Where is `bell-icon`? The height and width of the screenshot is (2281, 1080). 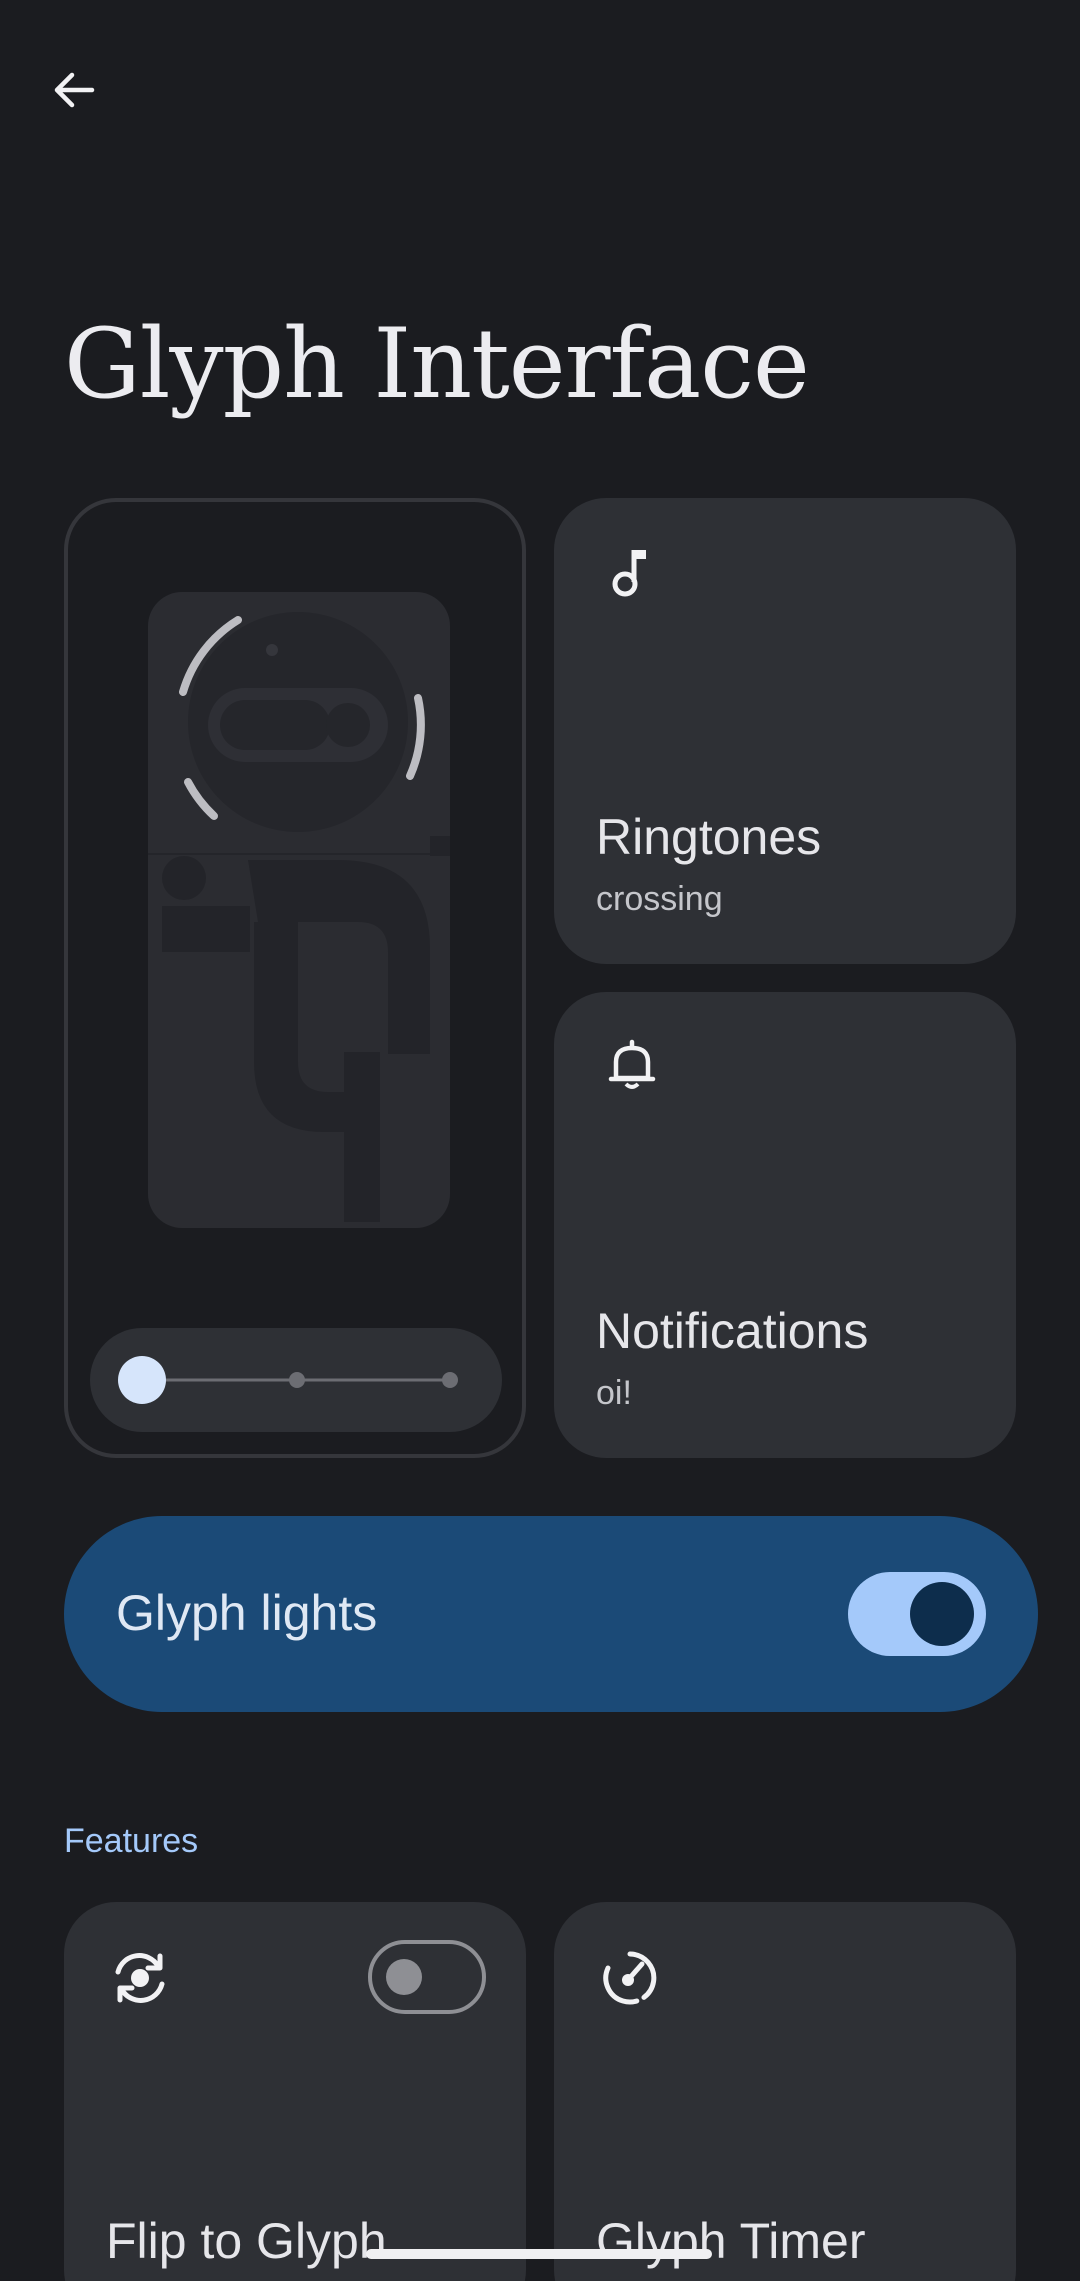
bell-icon is located at coordinates (632, 1064).